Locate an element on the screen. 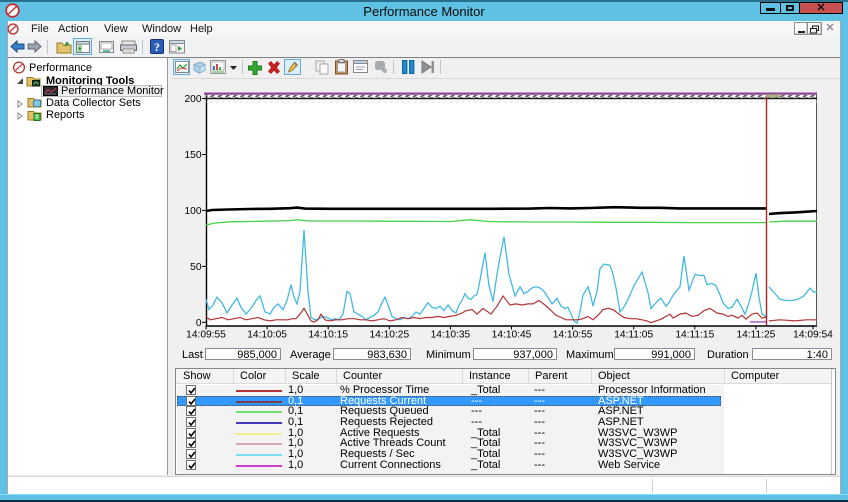 This screenshot has height=502, width=848. svg-text: 14:09:54 is located at coordinates (813, 335).